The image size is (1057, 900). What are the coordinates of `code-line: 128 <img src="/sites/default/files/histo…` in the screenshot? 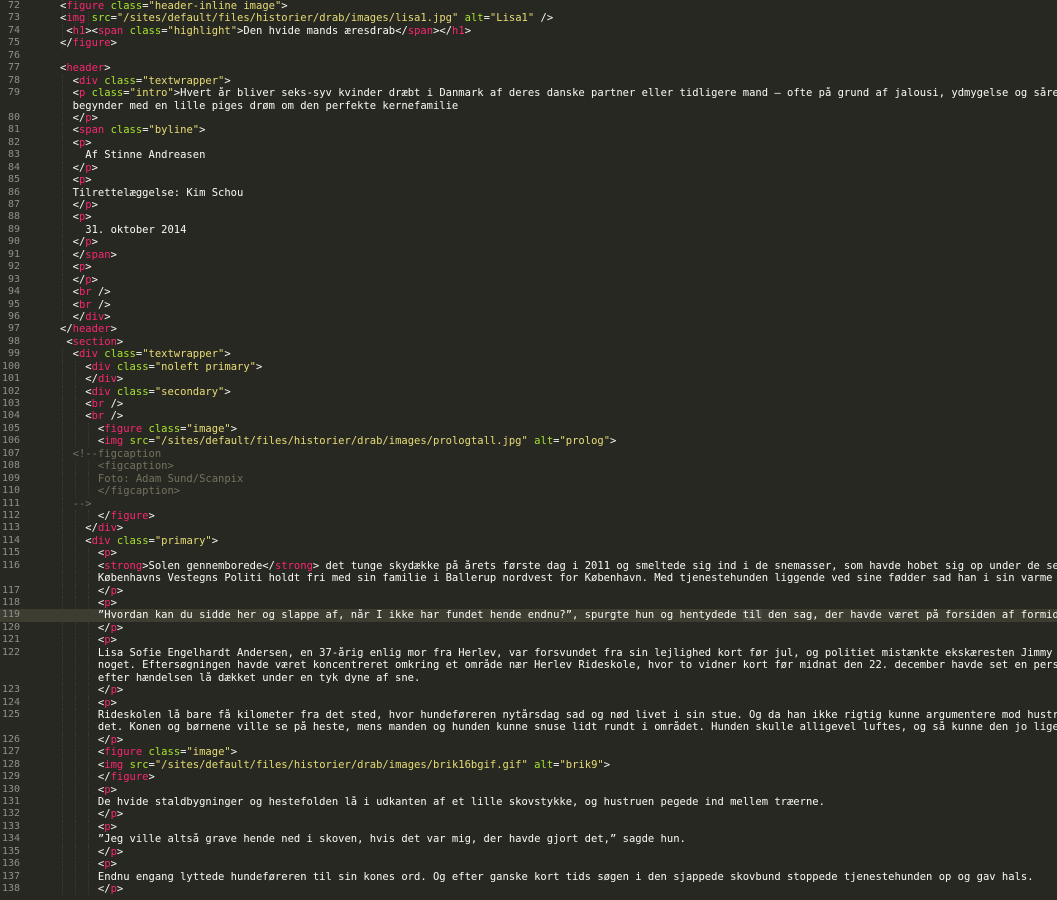 It's located at (528, 765).